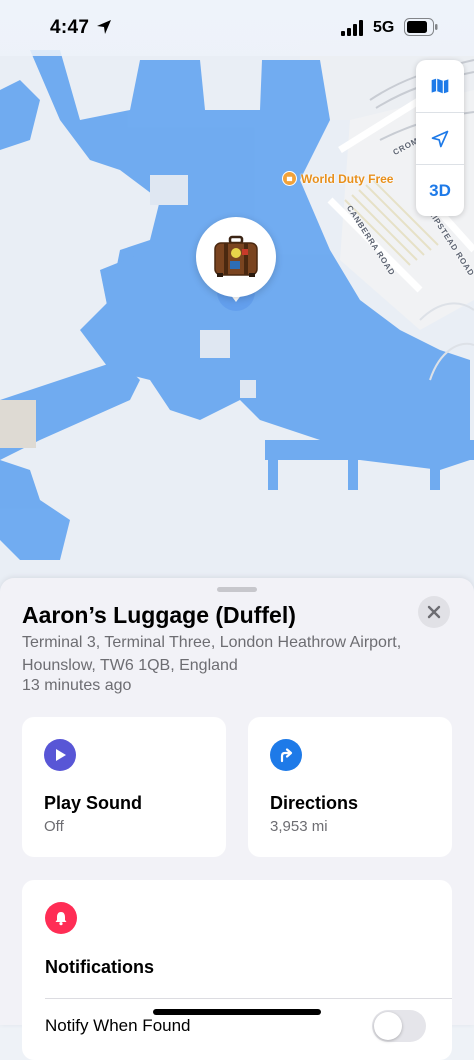  What do you see at coordinates (352, 28) in the screenshot?
I see `cellular-signal-icon` at bounding box center [352, 28].